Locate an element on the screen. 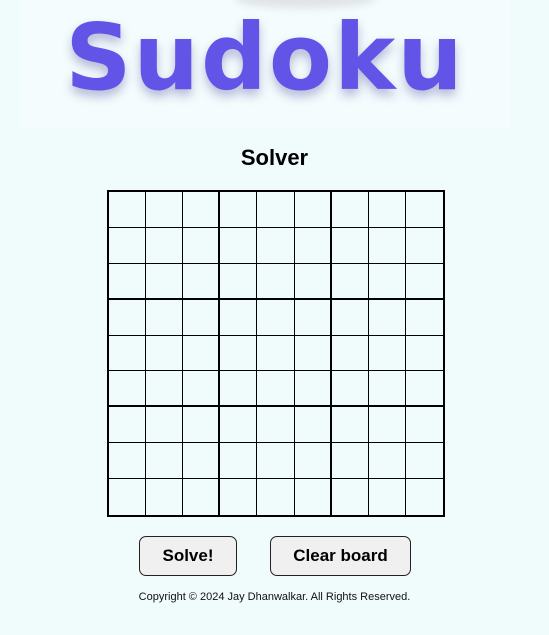 Image resolution: width=549 pixels, height=635 pixels. solve-button: Solve! is located at coordinates (188, 556).